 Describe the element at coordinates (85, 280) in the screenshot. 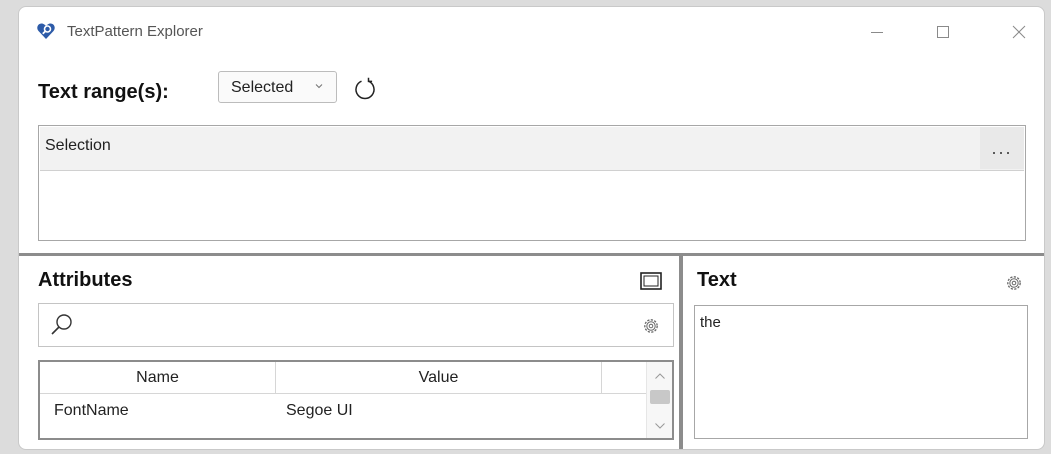

I see `attributes-title: Attributes` at that location.